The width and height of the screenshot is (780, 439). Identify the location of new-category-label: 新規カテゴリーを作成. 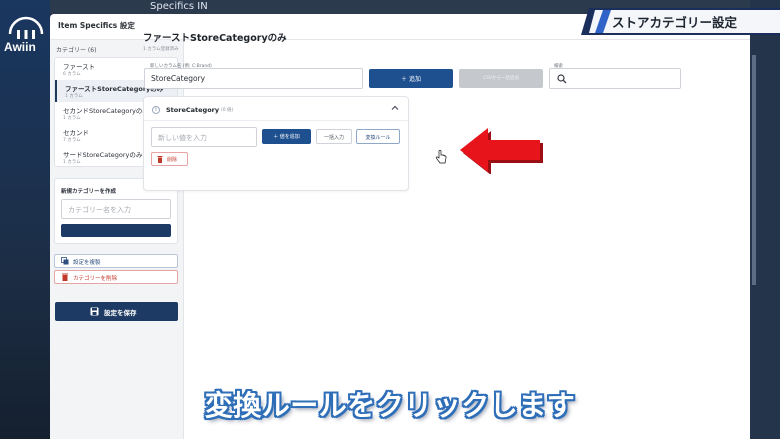
(89, 192).